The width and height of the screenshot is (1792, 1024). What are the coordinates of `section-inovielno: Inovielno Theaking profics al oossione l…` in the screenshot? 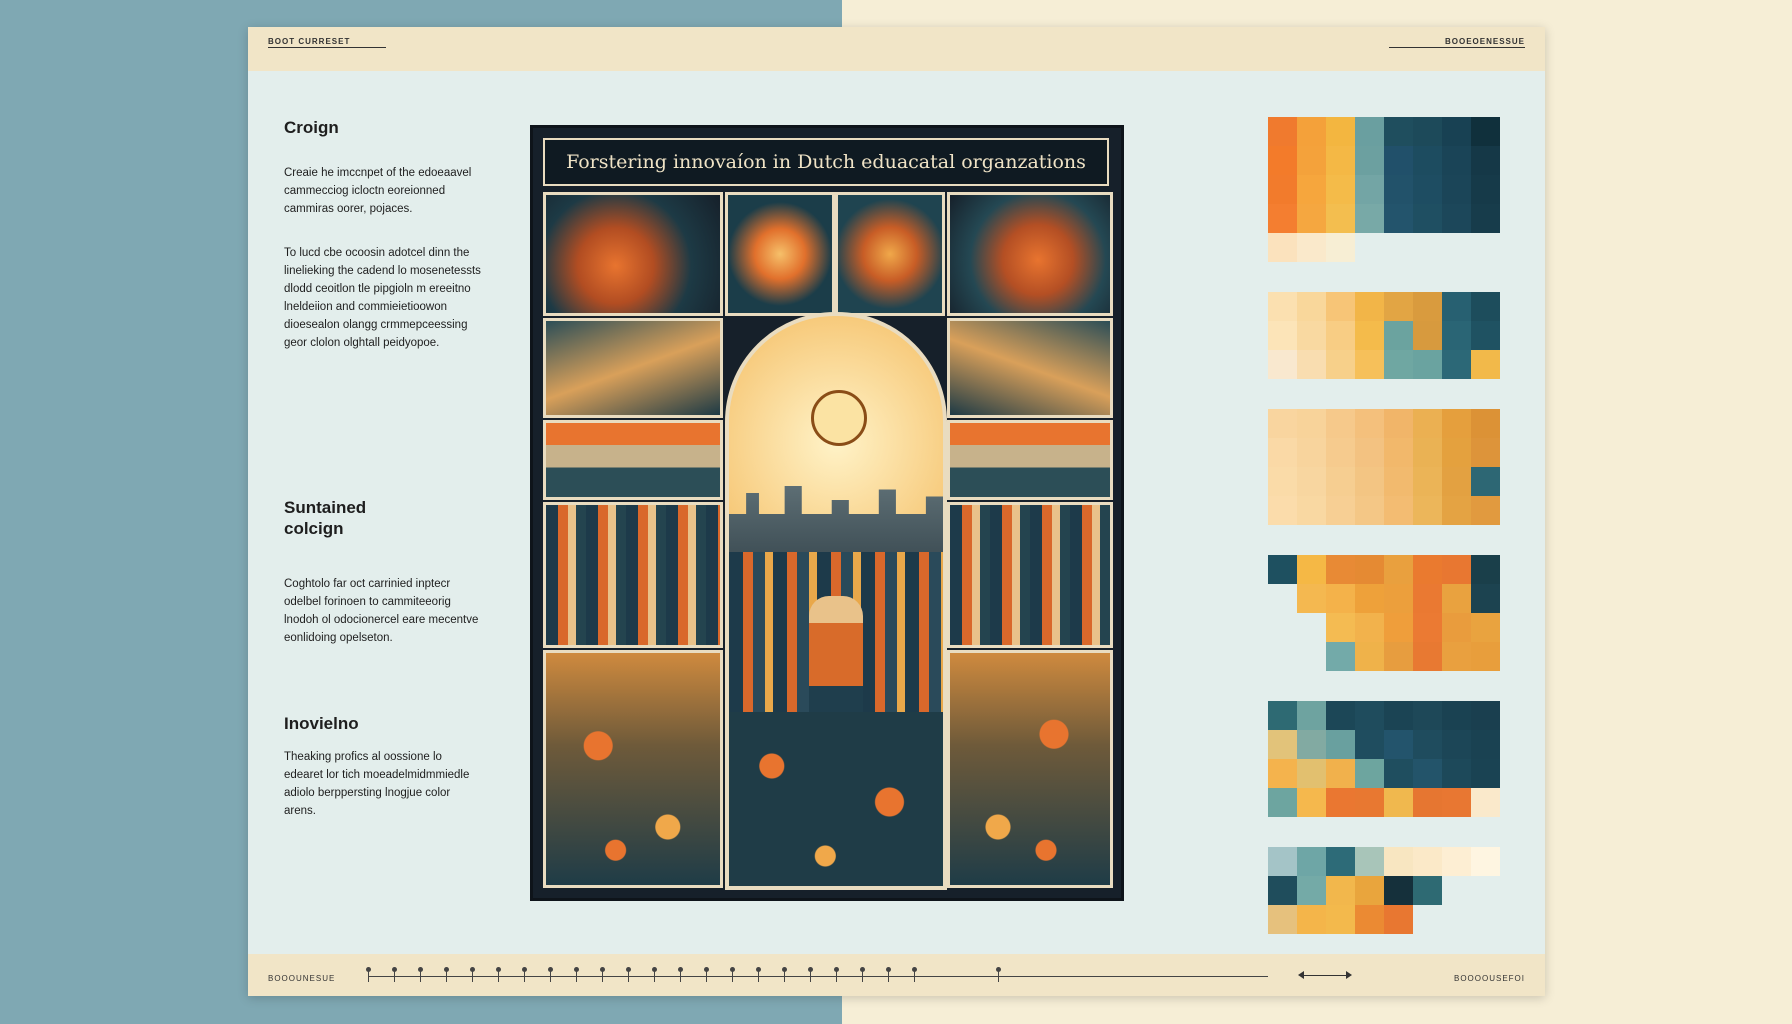 It's located at (384, 766).